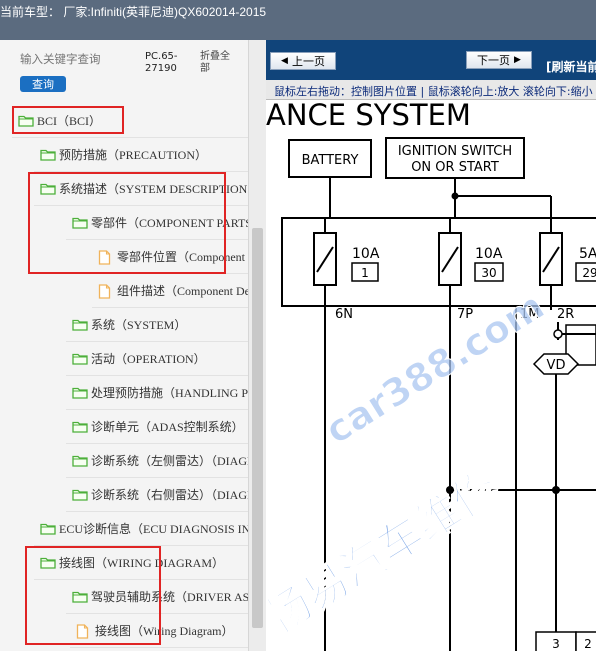 The height and width of the screenshot is (651, 596). I want to click on prev-page-label: 上一页, so click(308, 61).